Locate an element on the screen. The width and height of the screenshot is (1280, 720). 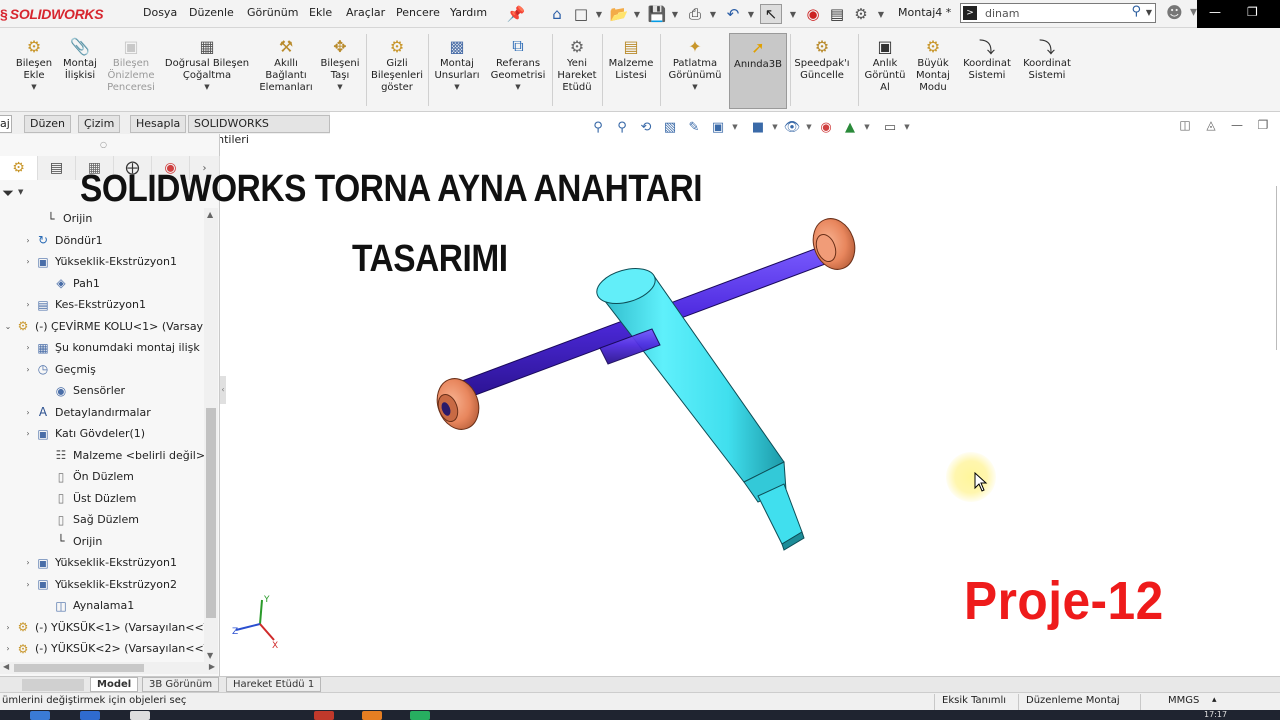
tree-item: › ⚙ (-) YÜKSÜK<1> (Varsayılan<<\ is located at coordinates (103, 627).